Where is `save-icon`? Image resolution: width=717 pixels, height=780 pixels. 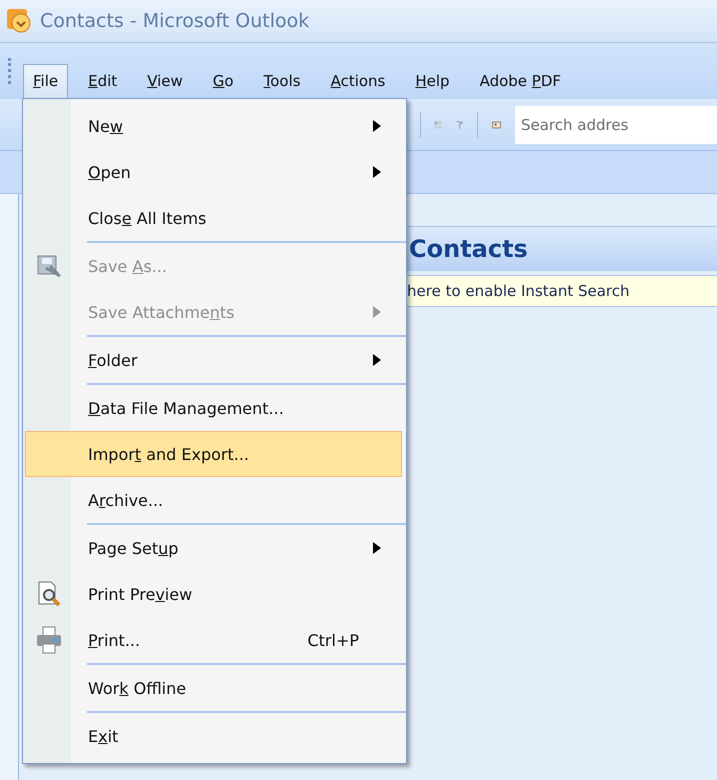
save-icon is located at coordinates (49, 266).